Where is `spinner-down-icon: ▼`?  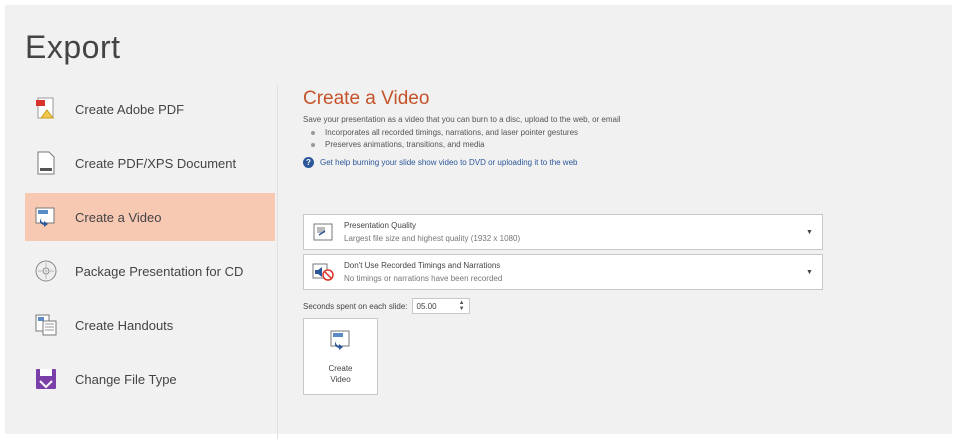 spinner-down-icon: ▼ is located at coordinates (462, 309).